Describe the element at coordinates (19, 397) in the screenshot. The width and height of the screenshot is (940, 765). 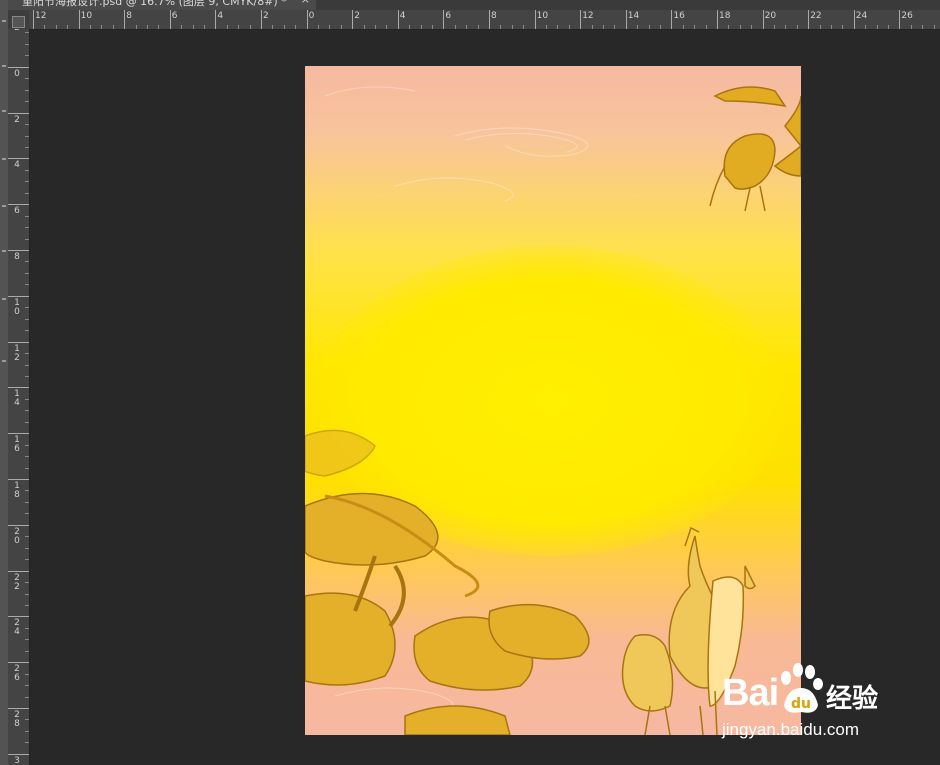
I see `vertical-ruler: 202468101214161820222426283` at that location.